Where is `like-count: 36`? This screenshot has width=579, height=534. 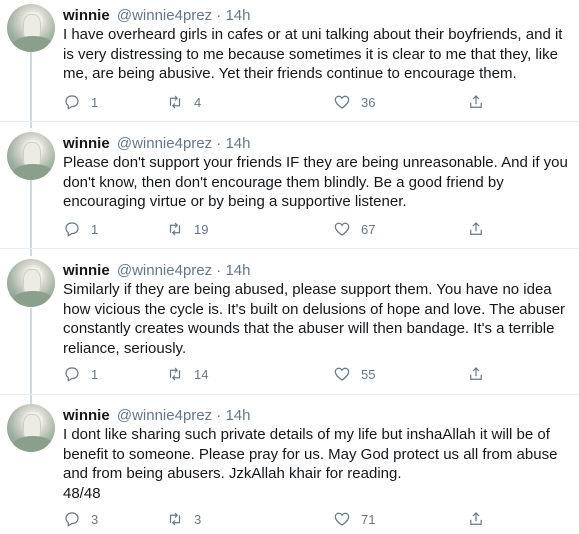
like-count: 36 is located at coordinates (368, 102).